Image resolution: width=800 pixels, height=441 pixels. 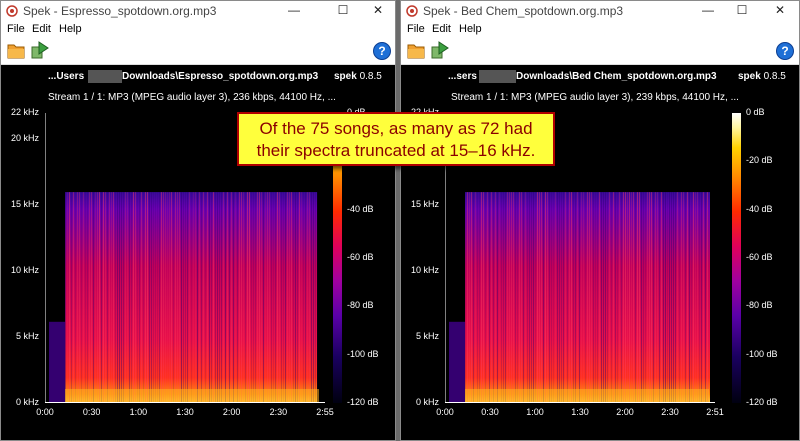 What do you see at coordinates (220, 76) in the screenshot?
I see `file-path: Downloads\Espresso_spotdown.org.mp3` at bounding box center [220, 76].